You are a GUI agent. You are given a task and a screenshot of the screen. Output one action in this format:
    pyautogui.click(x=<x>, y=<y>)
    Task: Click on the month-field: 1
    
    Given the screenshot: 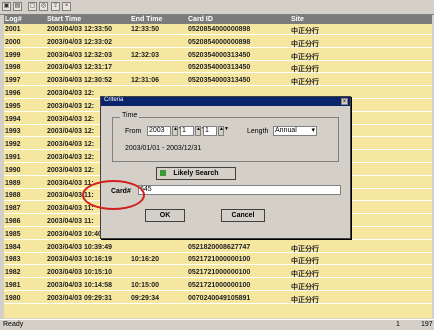 What is the action you would take?
    pyautogui.click(x=187, y=131)
    